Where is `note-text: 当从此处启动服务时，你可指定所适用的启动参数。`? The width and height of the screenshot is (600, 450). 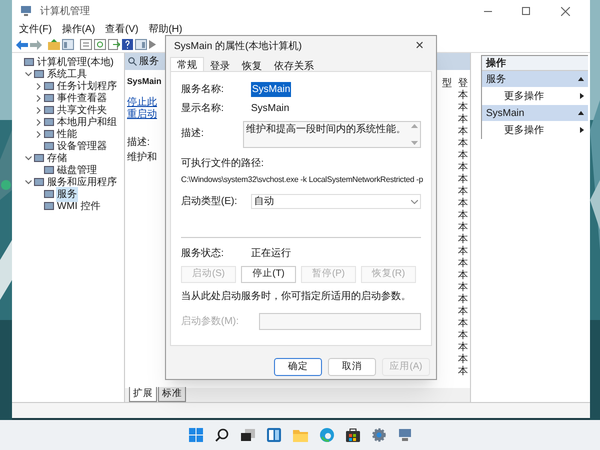
note-text: 当从此处启动服务时，你可指定所适用的启动参数。 is located at coordinates (296, 297).